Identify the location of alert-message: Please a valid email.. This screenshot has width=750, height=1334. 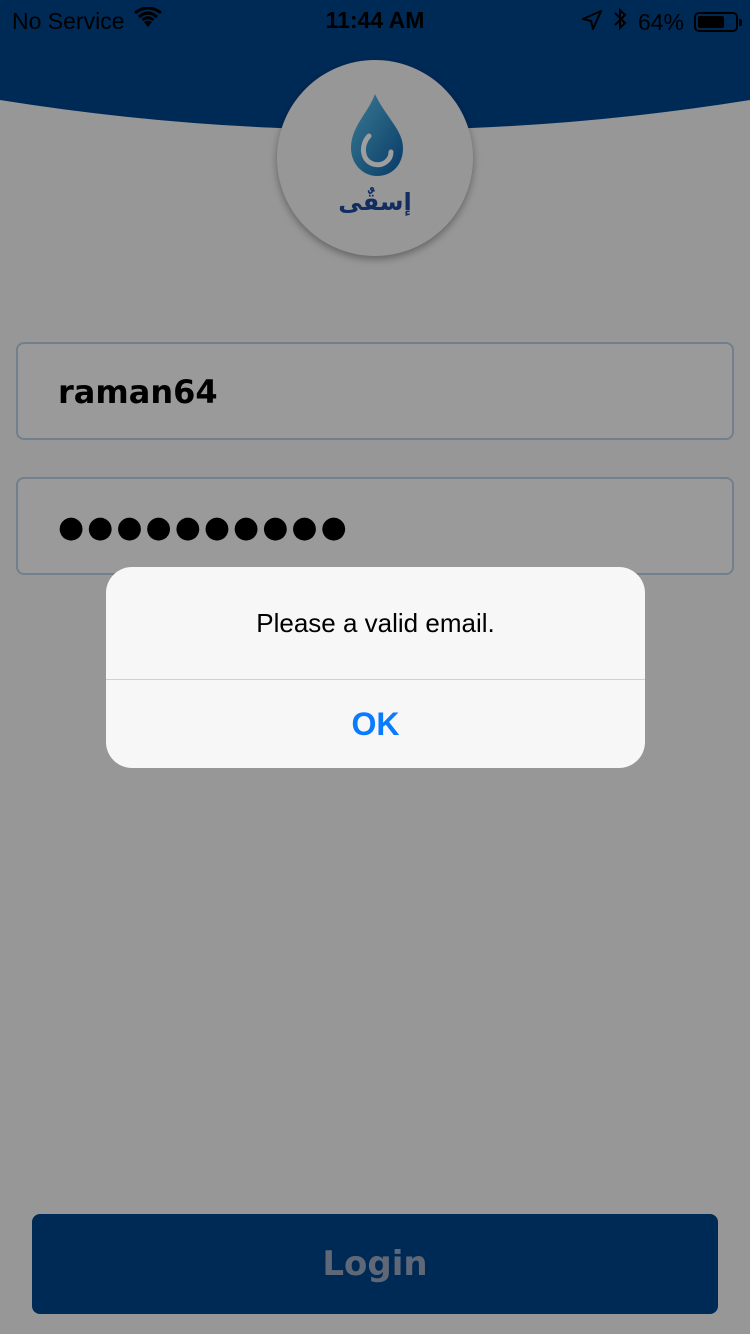
(375, 622).